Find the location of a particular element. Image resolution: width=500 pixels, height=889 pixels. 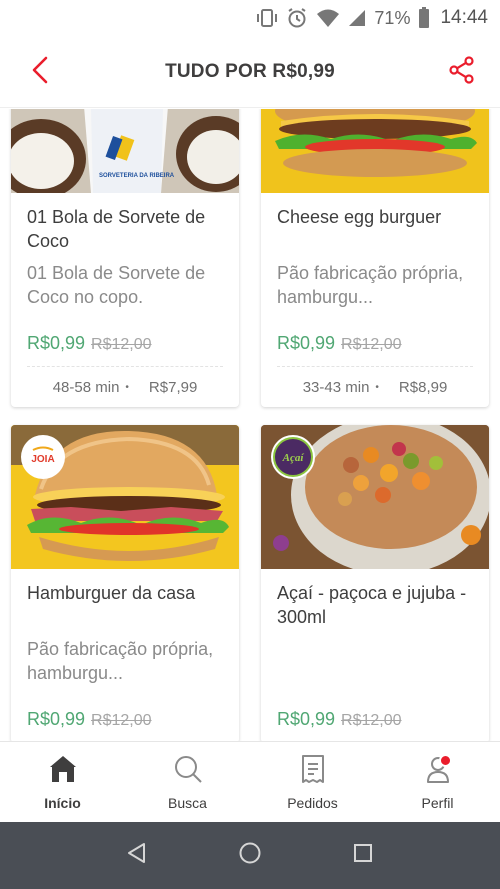

chevron-left-icon is located at coordinates (40, 72).